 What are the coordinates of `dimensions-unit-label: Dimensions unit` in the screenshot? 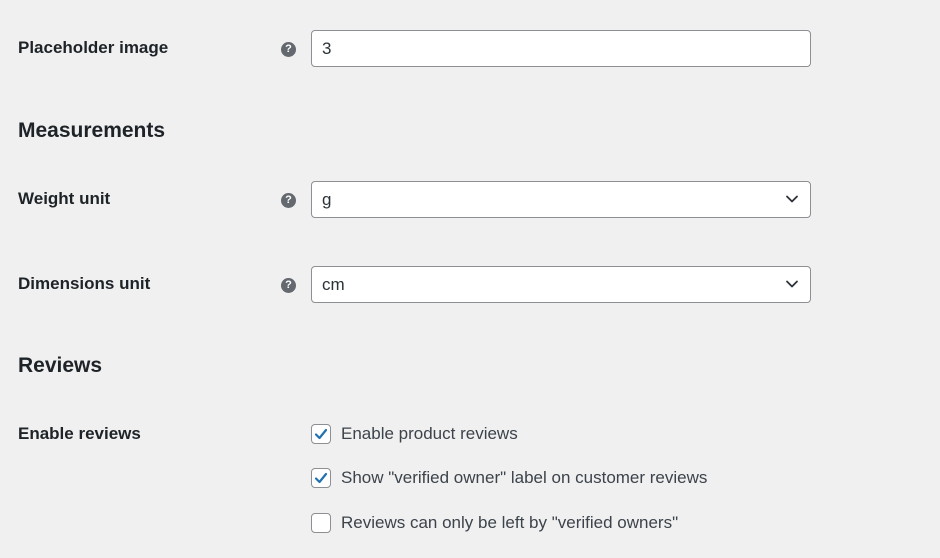 It's located at (84, 283).